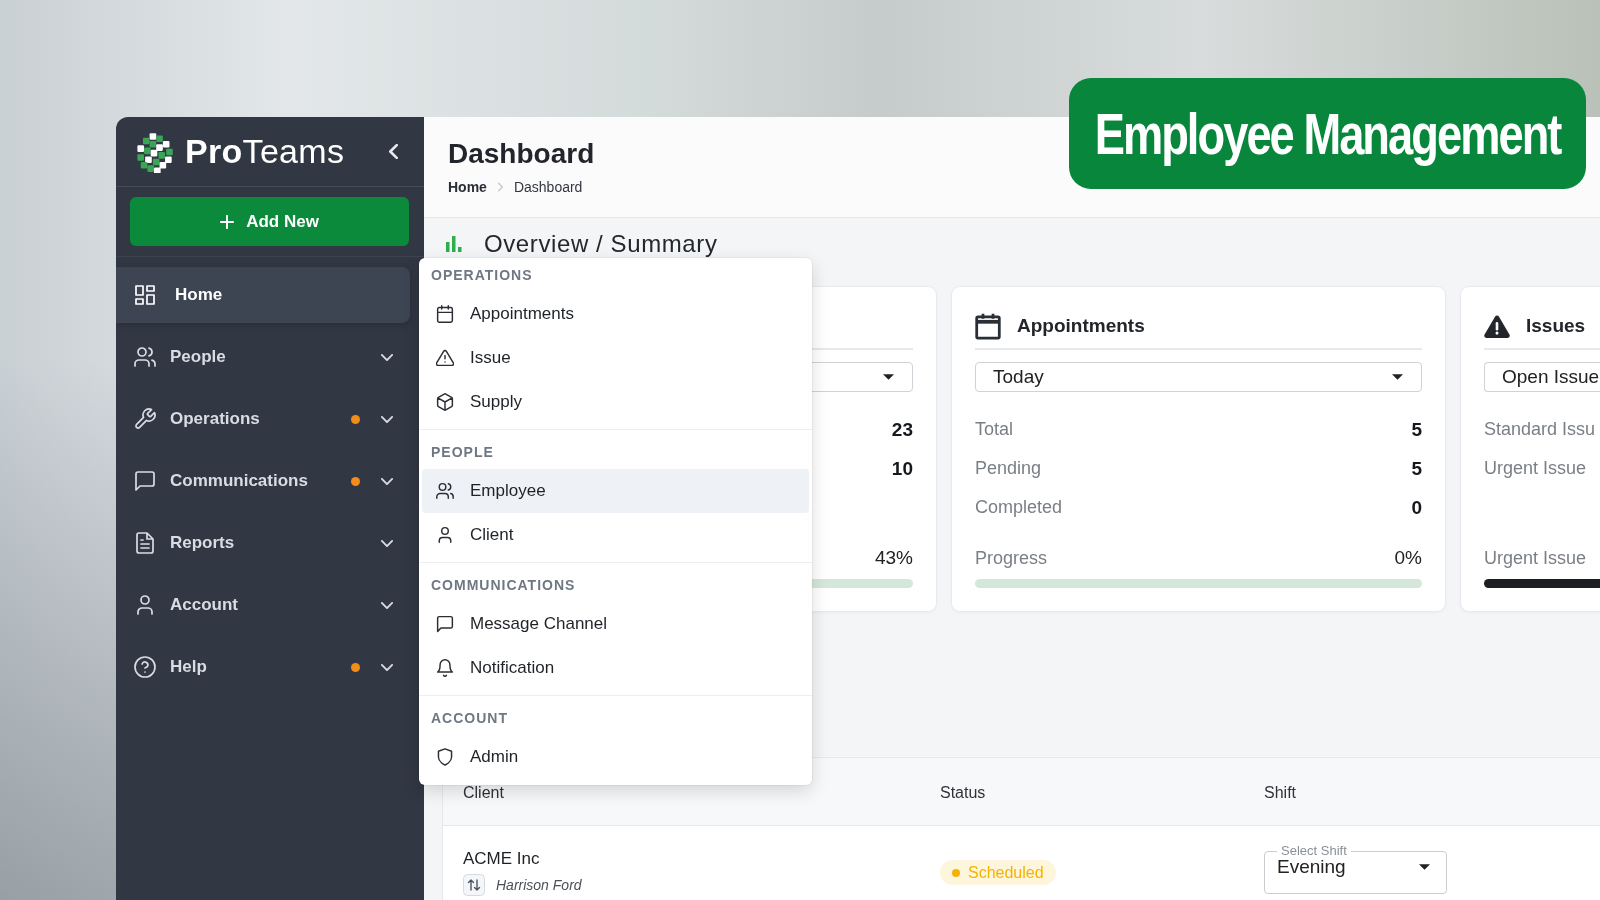  I want to click on stat-label: Total, so click(994, 429).